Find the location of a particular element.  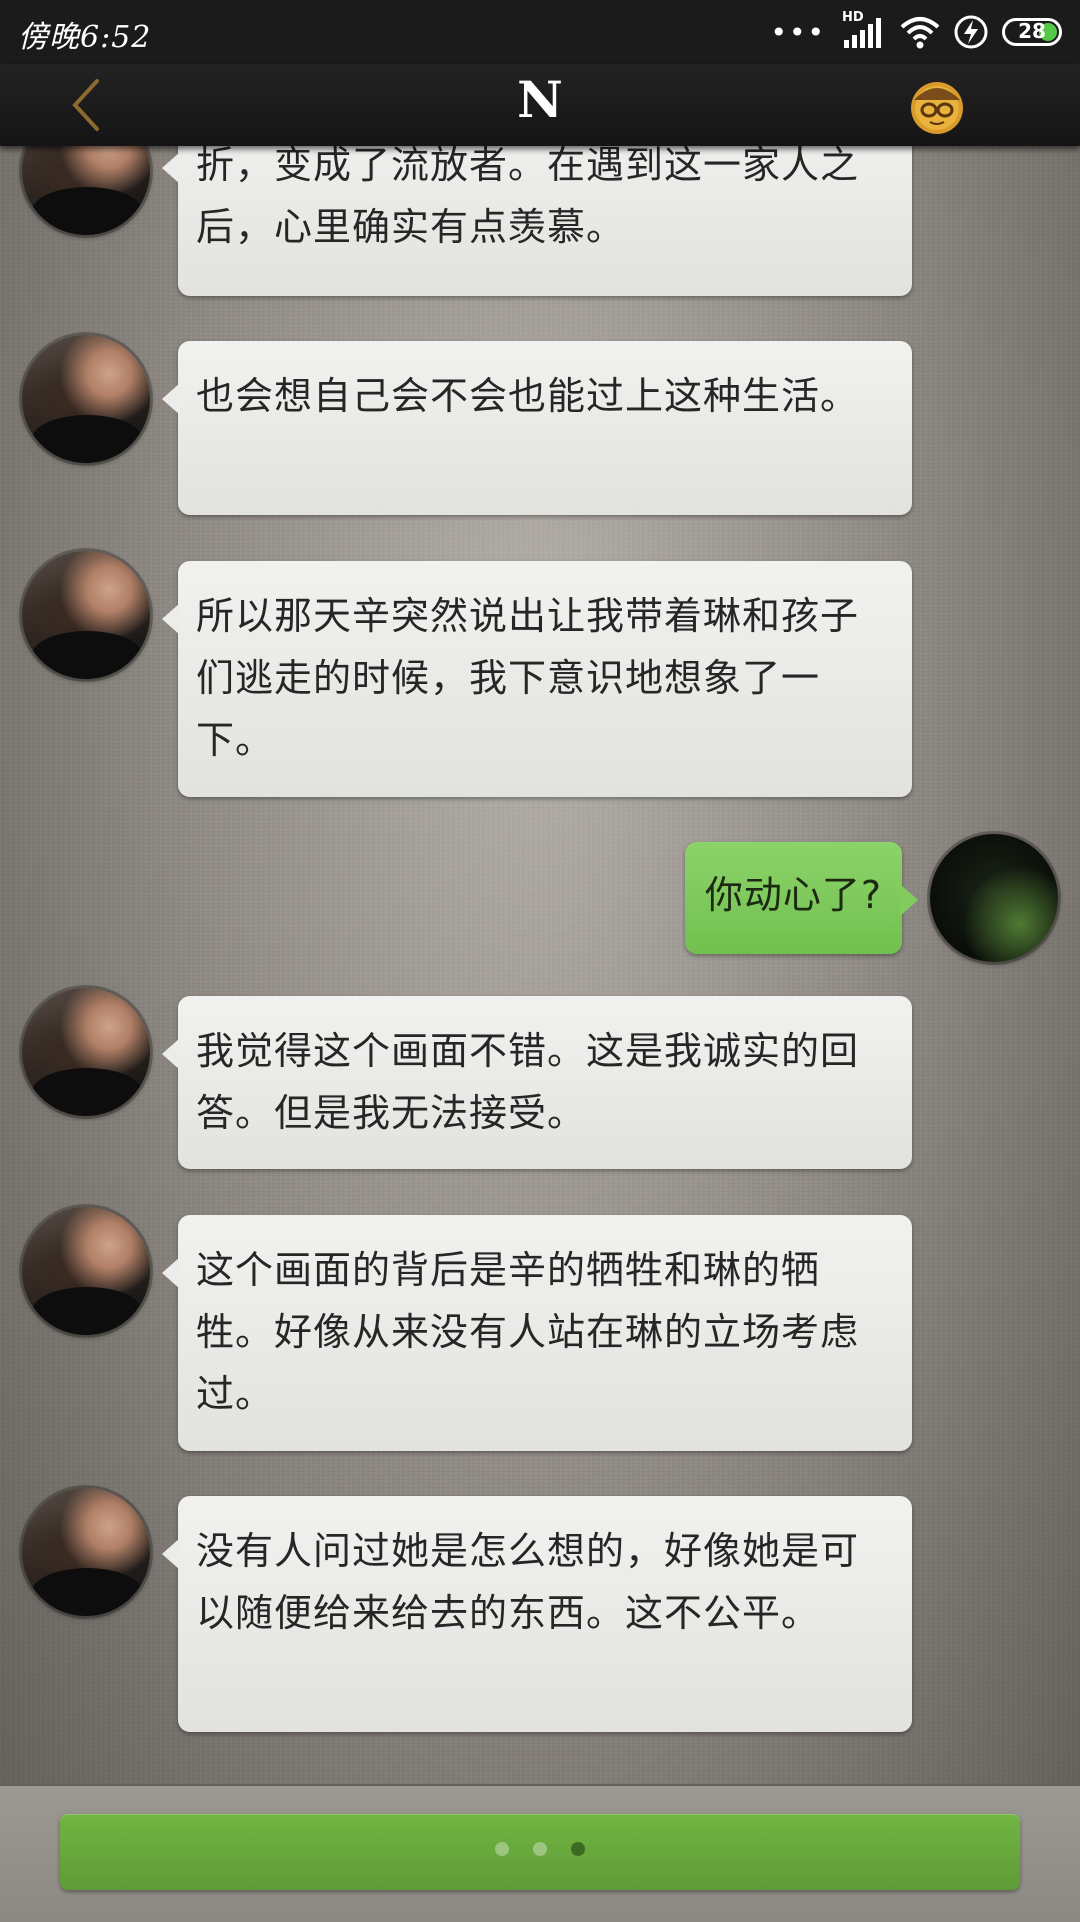

battery-level: 28 is located at coordinates (1032, 31).